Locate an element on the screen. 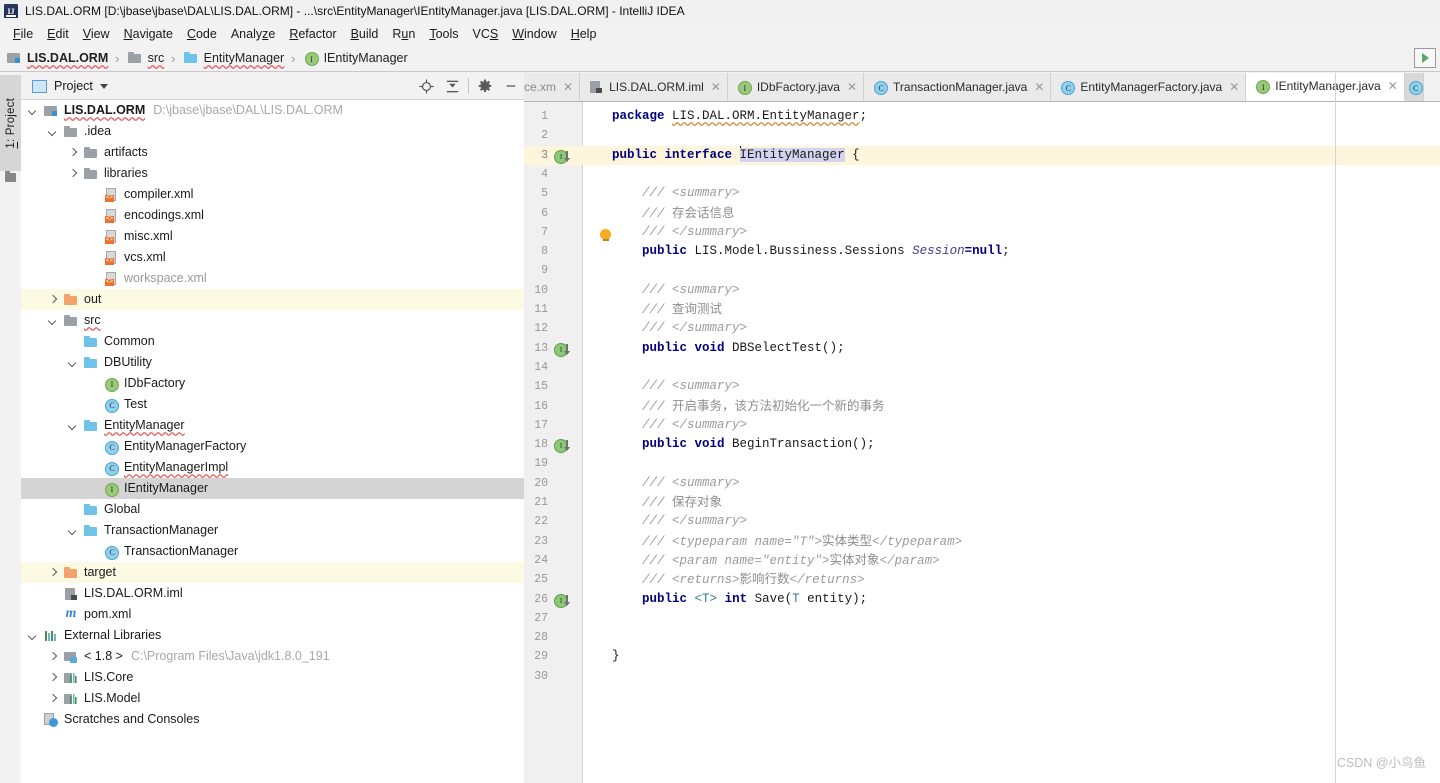 The height and width of the screenshot is (783, 1440). menu-item-file: File is located at coordinates (23, 34).